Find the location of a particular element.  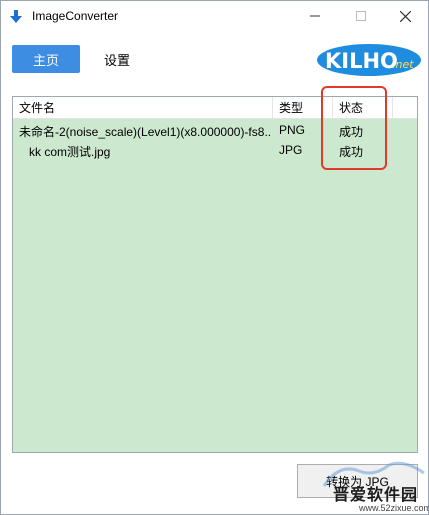

close-button is located at coordinates (405, 16).